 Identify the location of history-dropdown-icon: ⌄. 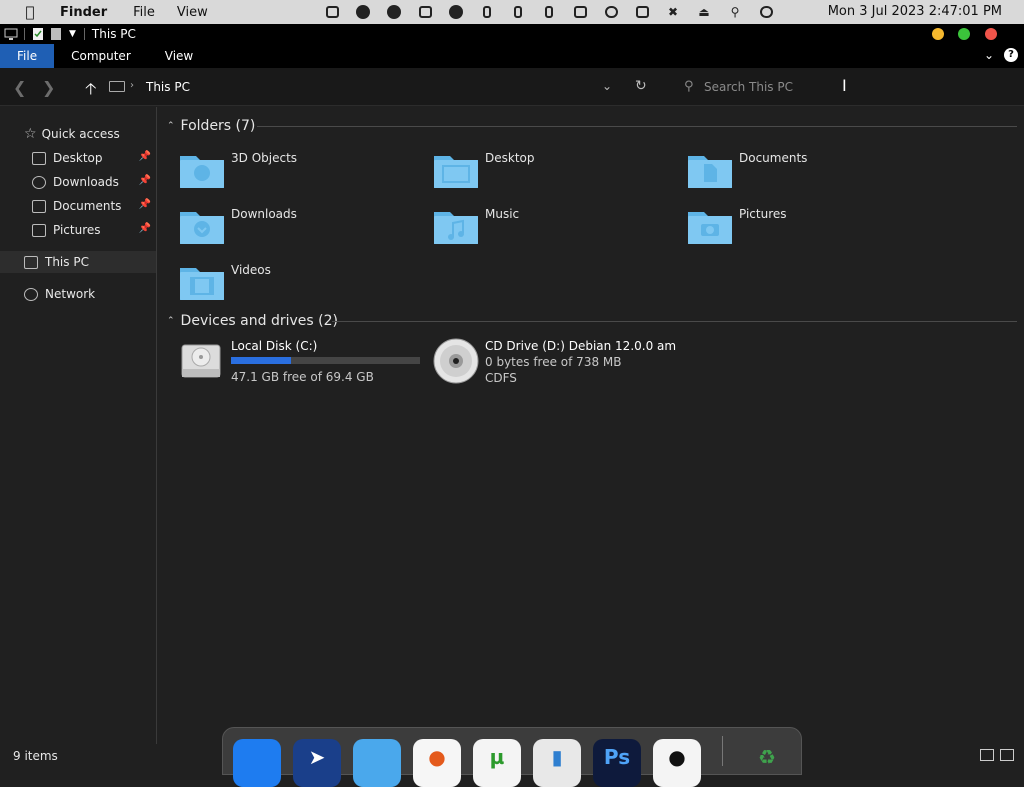
(607, 86).